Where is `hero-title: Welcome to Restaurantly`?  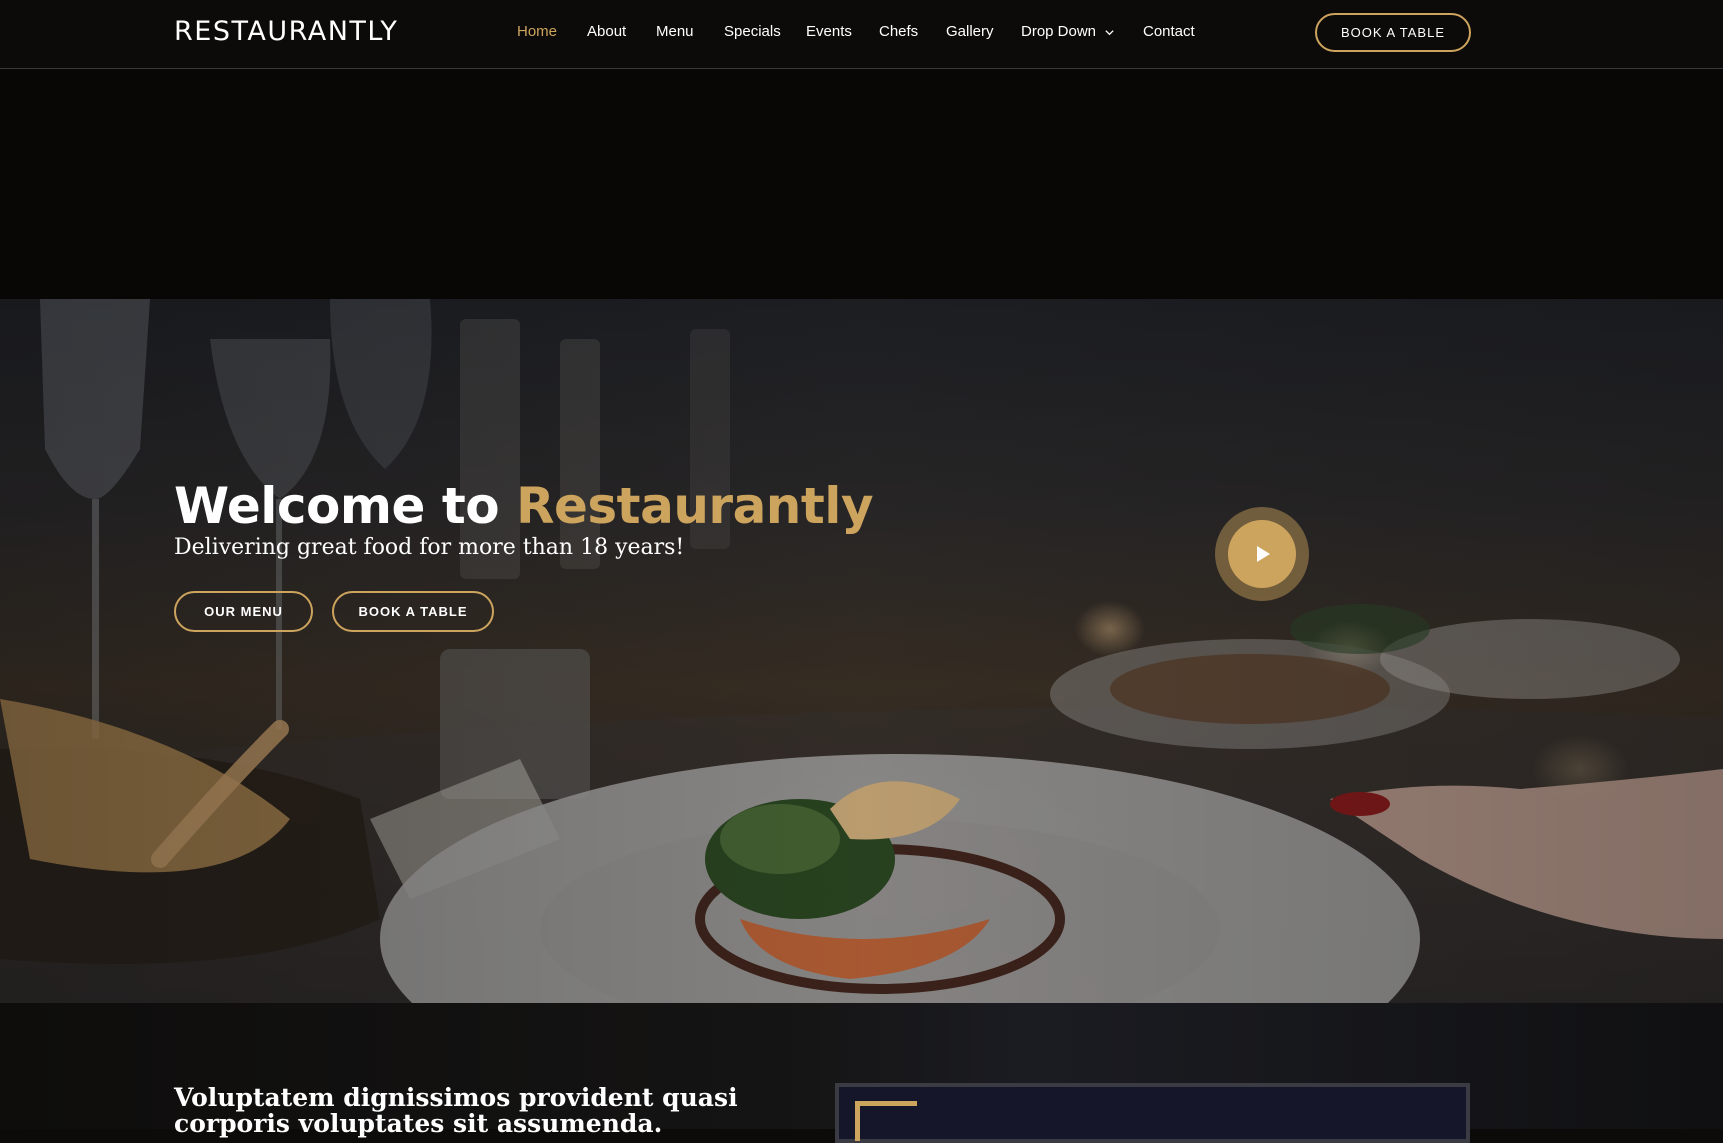
hero-title: Welcome to Restaurantly is located at coordinates (524, 506).